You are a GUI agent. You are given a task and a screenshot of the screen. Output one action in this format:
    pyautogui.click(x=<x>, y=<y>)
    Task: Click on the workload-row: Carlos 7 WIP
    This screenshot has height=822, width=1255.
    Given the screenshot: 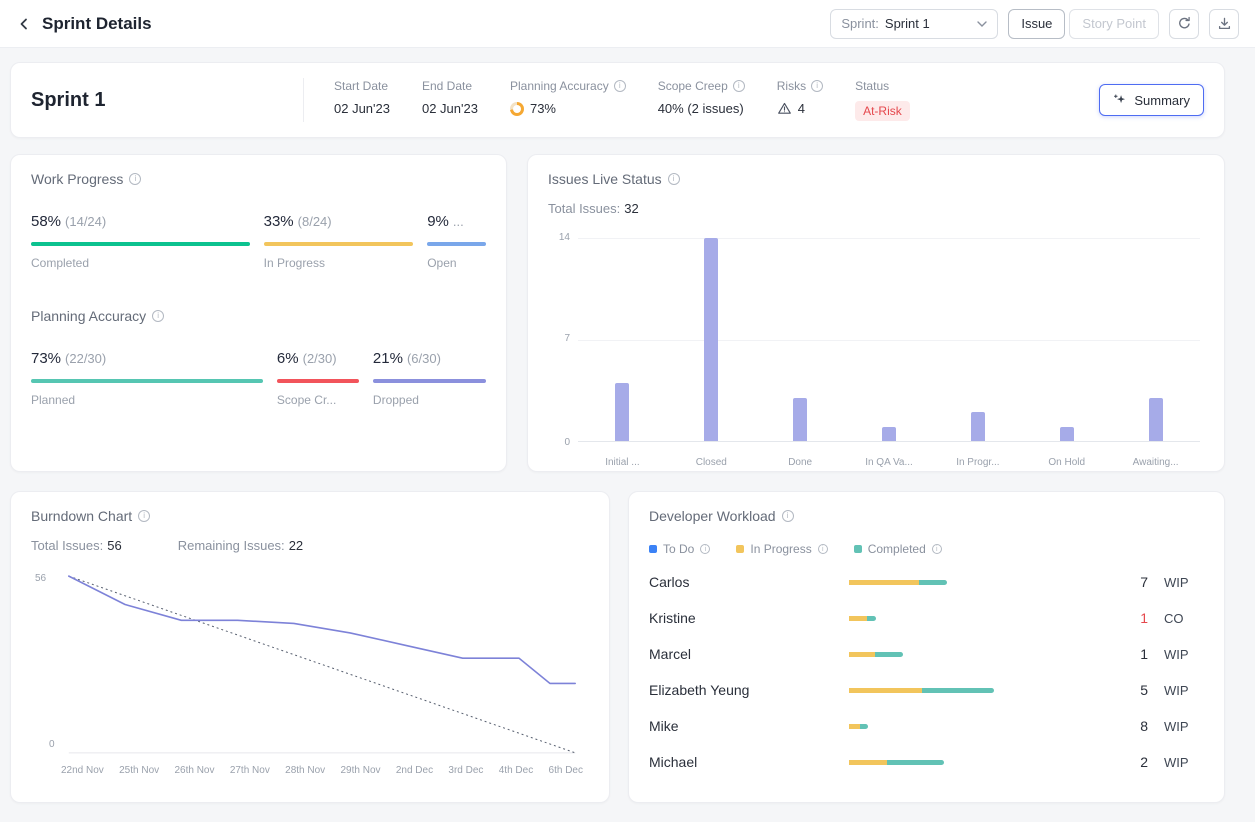 What is the action you would take?
    pyautogui.click(x=926, y=582)
    